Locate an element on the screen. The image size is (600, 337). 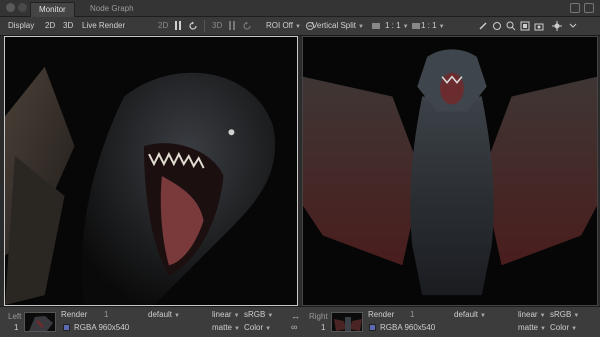
snapshot-icon is located at coordinates (539, 26).